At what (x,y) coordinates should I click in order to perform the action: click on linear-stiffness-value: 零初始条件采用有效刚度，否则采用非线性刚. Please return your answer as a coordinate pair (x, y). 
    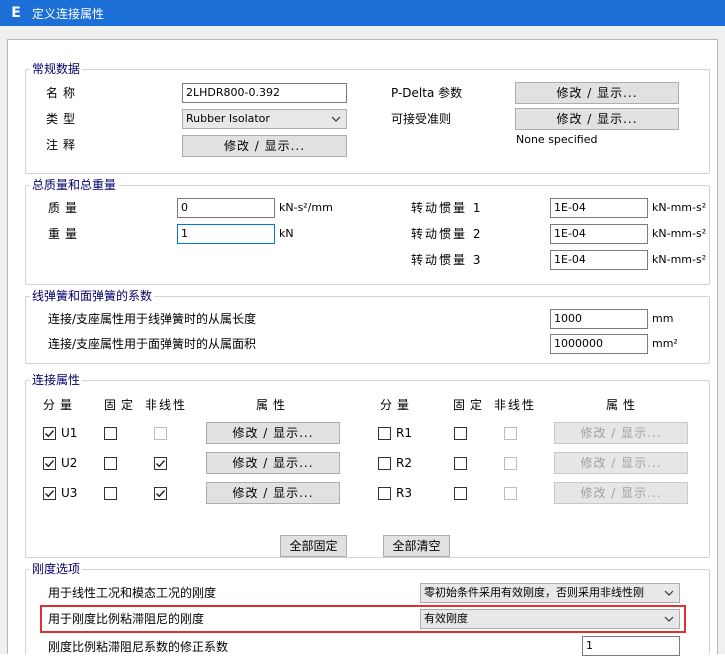
    Looking at the image, I should click on (534, 592).